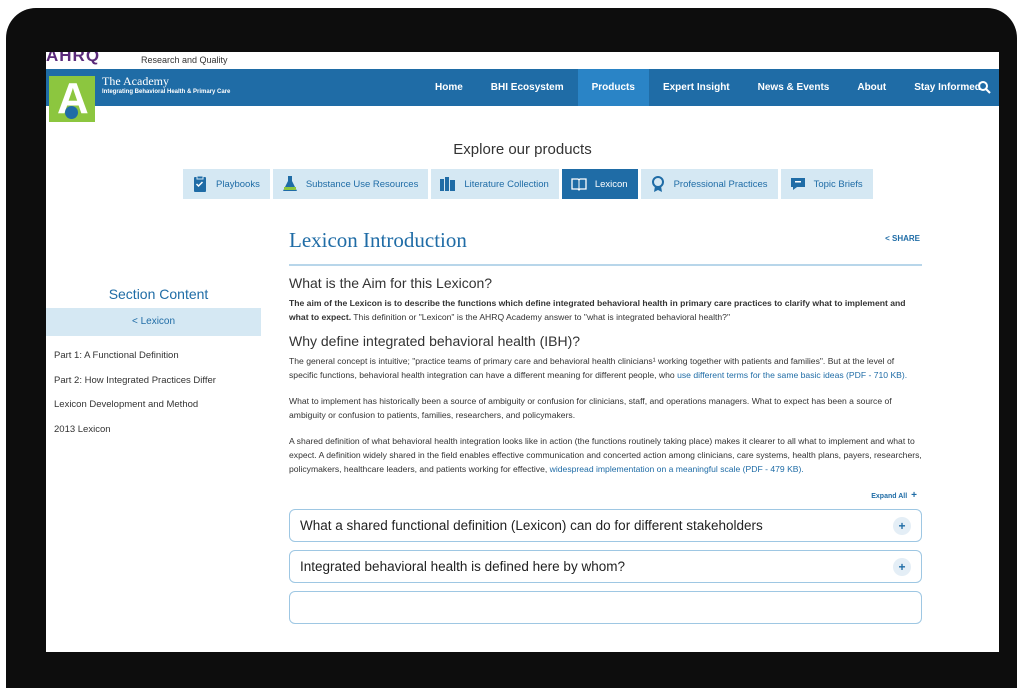 This screenshot has width=1017, height=688. I want to click on ahrq-logo: AHRQ, so click(73, 59).